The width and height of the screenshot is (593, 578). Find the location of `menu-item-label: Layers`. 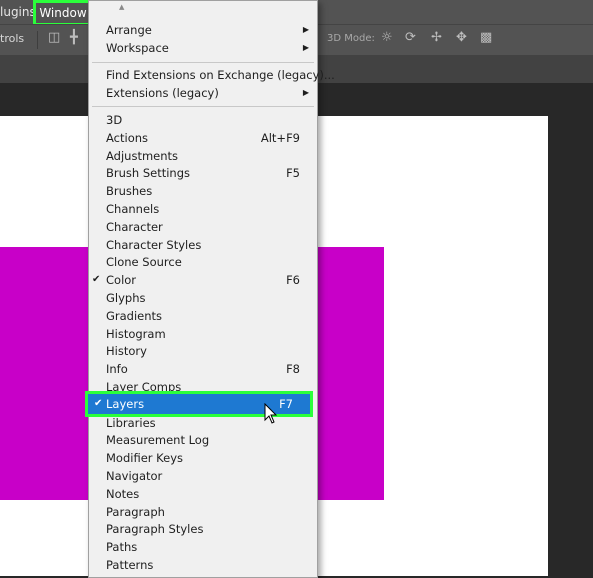

menu-item-label: Layers is located at coordinates (125, 404).